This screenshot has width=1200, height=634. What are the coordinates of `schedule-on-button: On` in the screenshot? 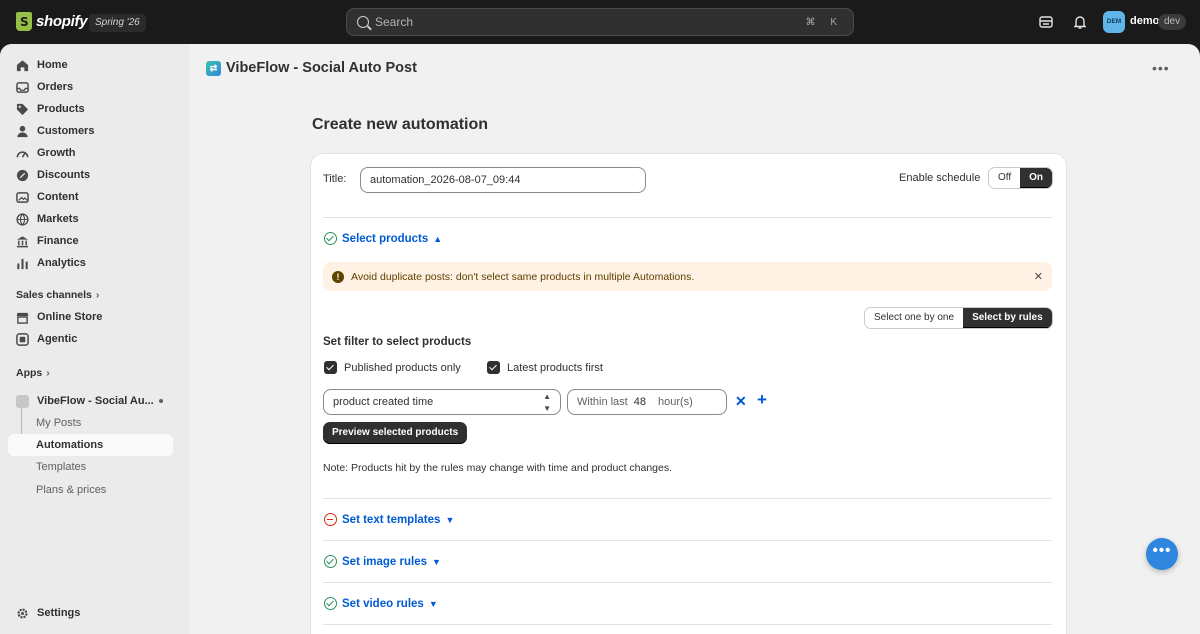 It's located at (1036, 178).